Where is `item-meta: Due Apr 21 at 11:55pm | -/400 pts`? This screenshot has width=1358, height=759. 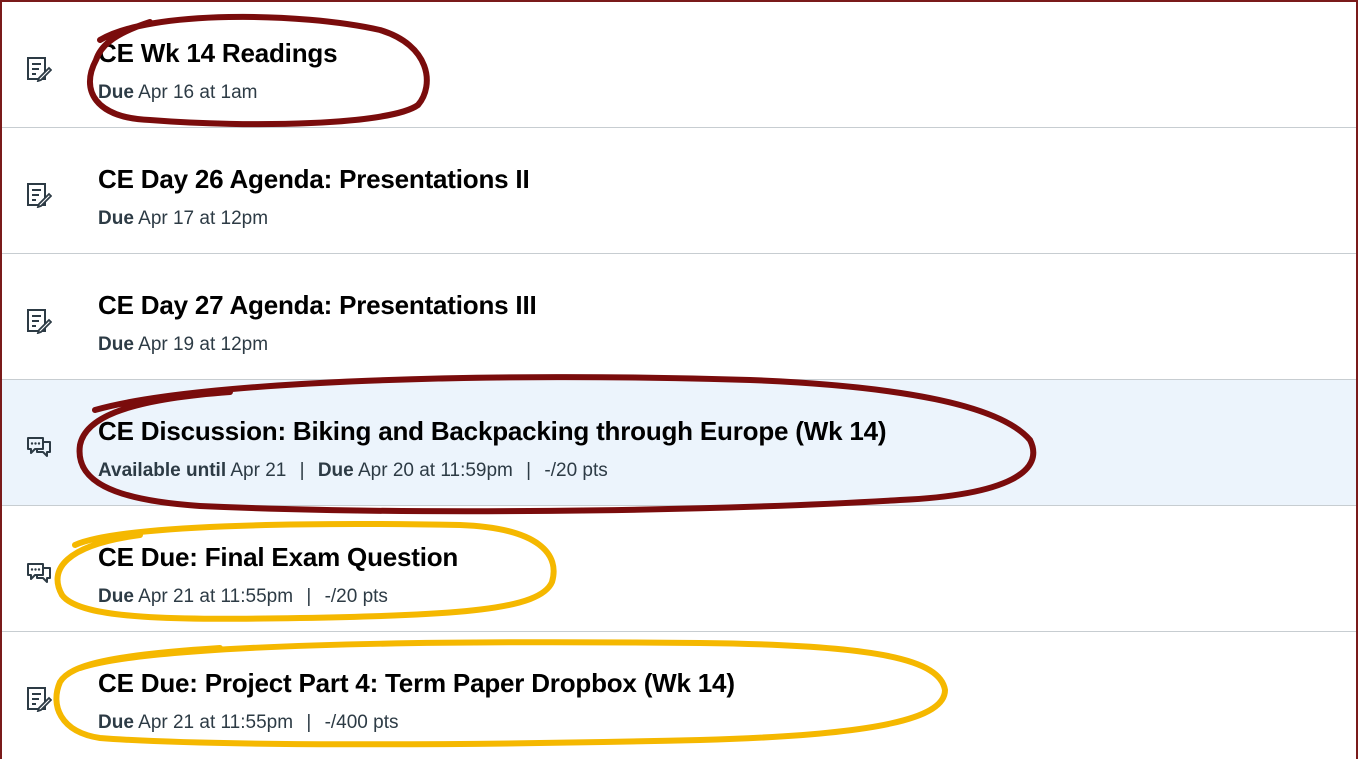 item-meta: Due Apr 21 at 11:55pm | -/400 pts is located at coordinates (248, 723).